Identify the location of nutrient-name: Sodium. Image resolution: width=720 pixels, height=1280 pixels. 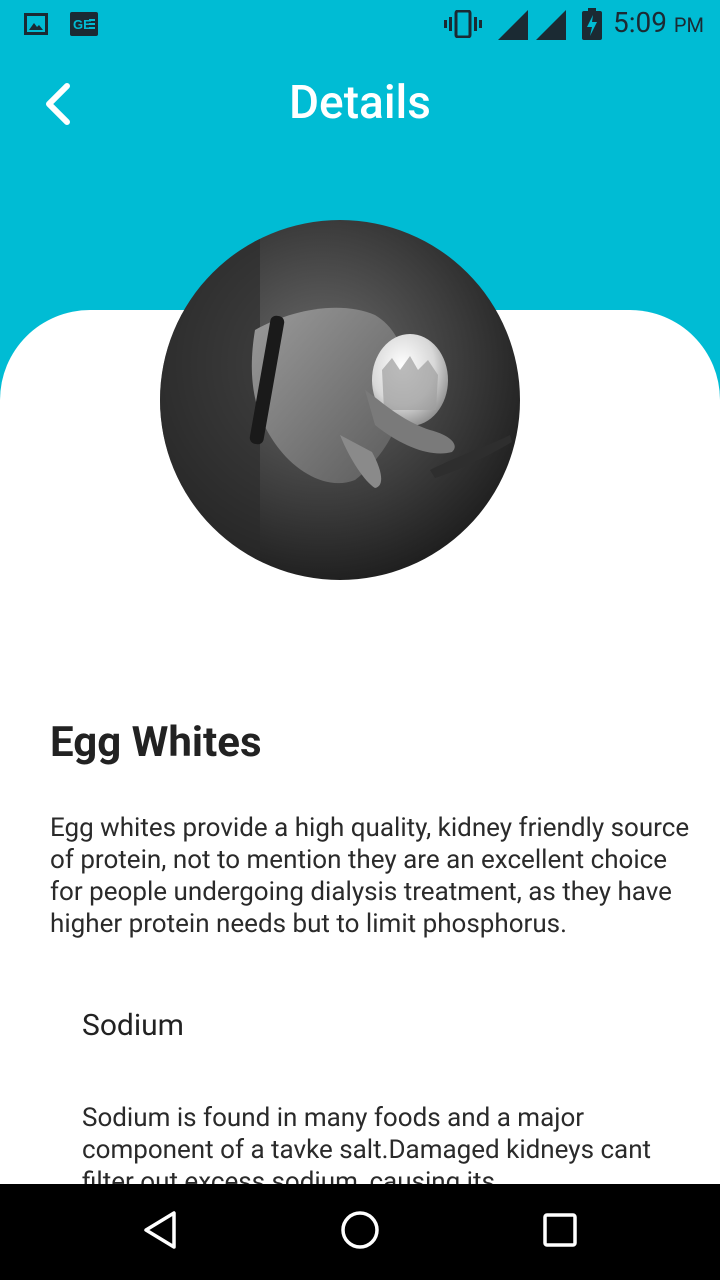
(133, 1025).